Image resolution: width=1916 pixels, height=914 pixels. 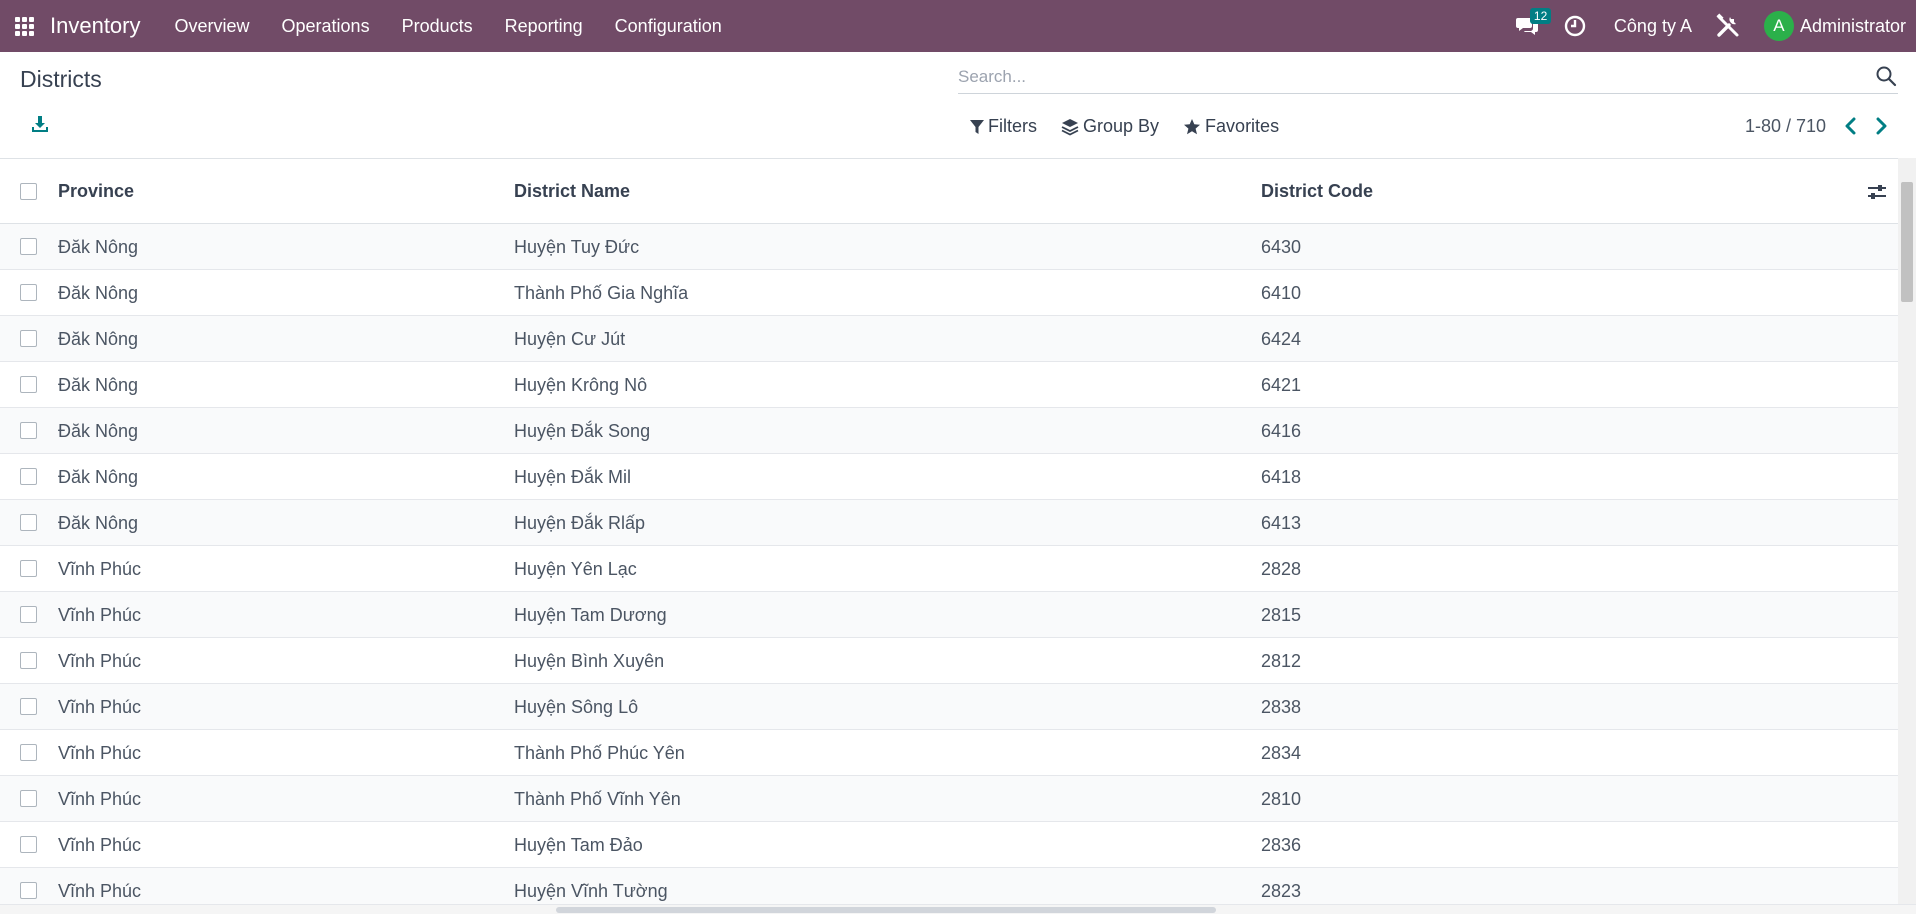 I want to click on filter-icon, so click(x=977, y=126).